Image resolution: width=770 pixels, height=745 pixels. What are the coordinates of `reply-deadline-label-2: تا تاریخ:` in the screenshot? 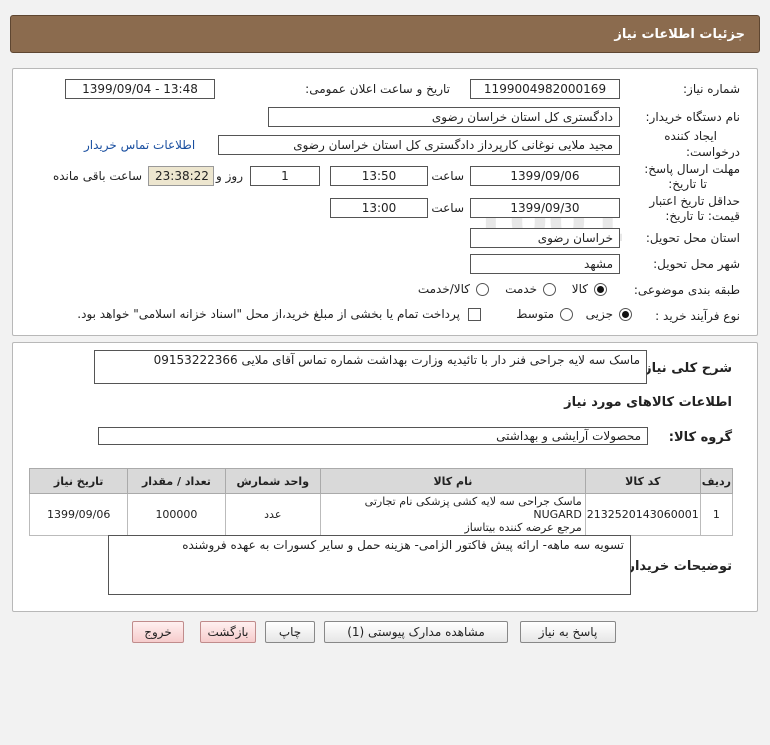 It's located at (687, 184).